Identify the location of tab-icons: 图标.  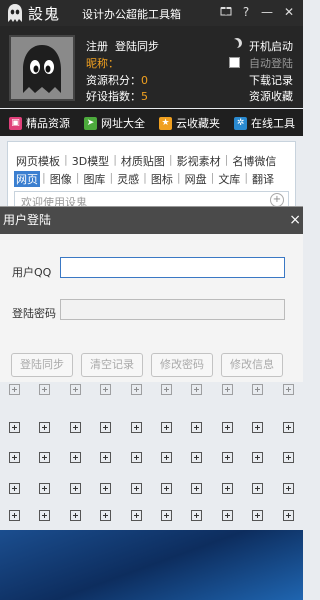
(162, 179).